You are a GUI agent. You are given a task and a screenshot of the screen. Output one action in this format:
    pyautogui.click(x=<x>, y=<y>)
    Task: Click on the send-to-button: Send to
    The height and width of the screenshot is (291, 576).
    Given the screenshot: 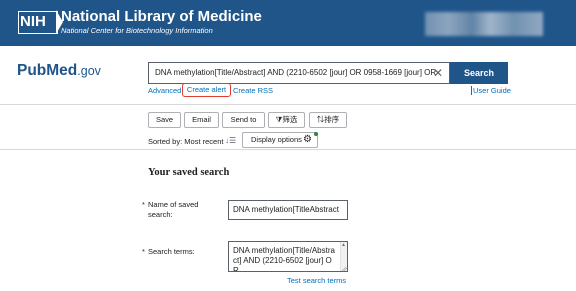 What is the action you would take?
    pyautogui.click(x=243, y=120)
    